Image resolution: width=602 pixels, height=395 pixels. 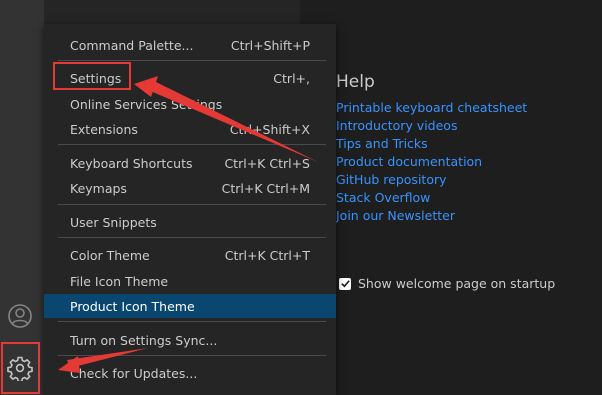 What do you see at coordinates (431, 126) in the screenshot?
I see `link-introductory-videos: Introductory videos` at bounding box center [431, 126].